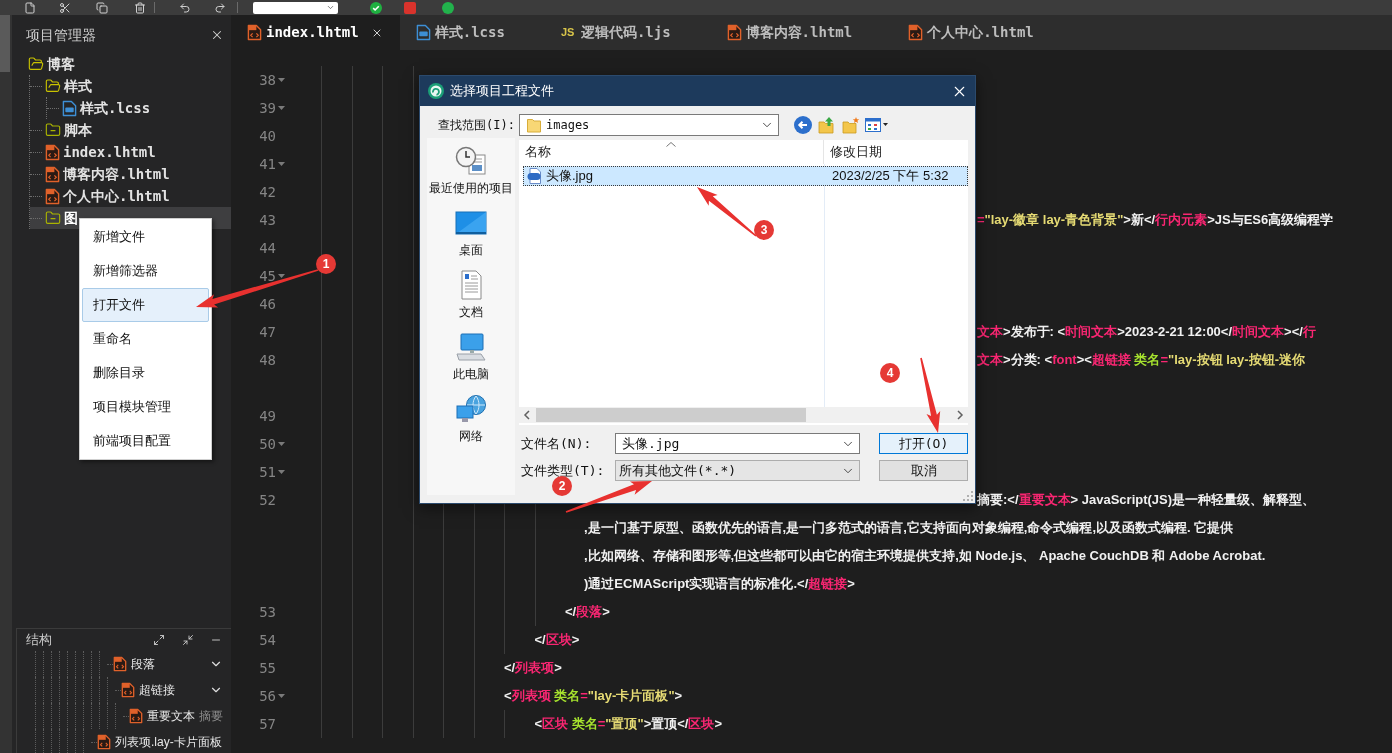 This screenshot has width=1392, height=753. I want to click on file-type-select: 所有其他文件(*.*), so click(737, 470).